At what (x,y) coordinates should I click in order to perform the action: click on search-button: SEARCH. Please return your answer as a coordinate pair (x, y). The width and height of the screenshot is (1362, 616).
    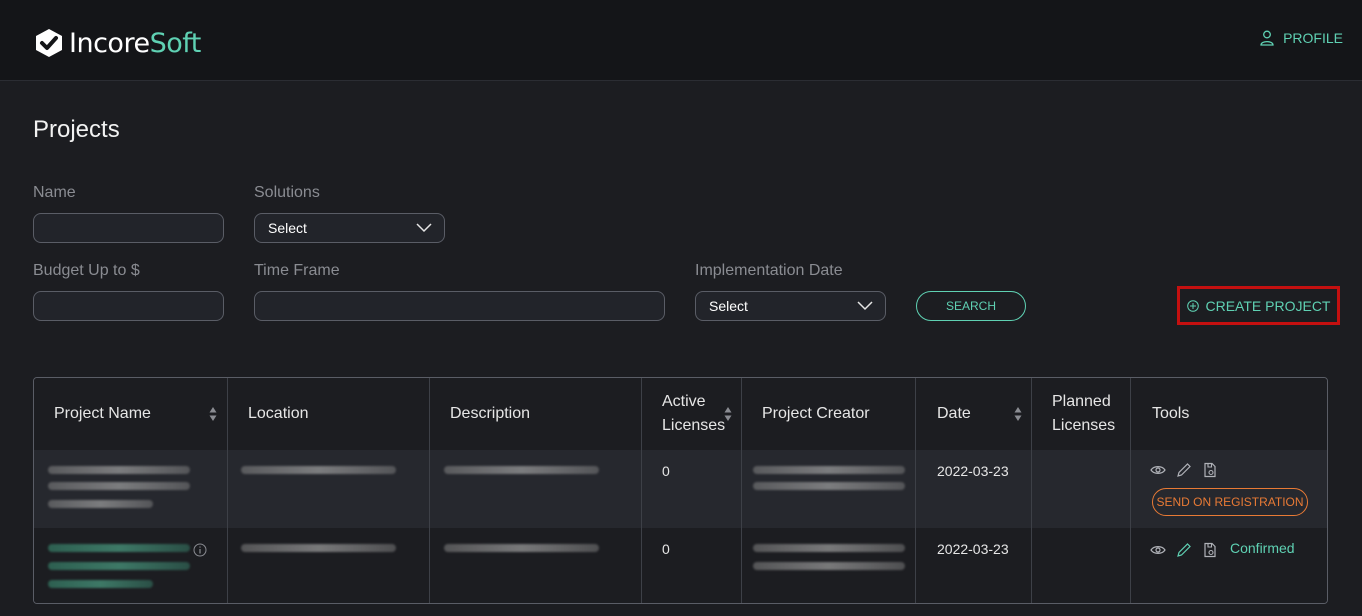
    Looking at the image, I should click on (971, 306).